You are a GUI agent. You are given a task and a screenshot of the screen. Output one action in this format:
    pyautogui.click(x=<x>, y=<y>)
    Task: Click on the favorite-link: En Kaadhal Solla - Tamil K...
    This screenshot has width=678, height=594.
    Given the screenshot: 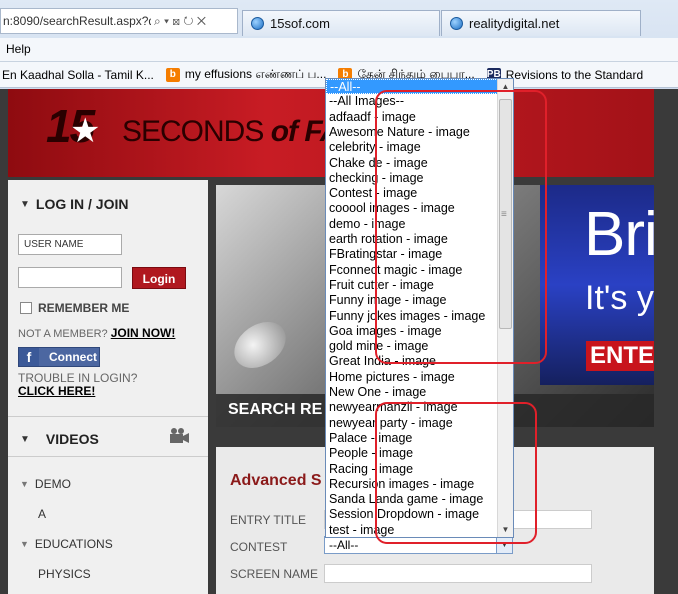 What is the action you would take?
    pyautogui.click(x=78, y=75)
    